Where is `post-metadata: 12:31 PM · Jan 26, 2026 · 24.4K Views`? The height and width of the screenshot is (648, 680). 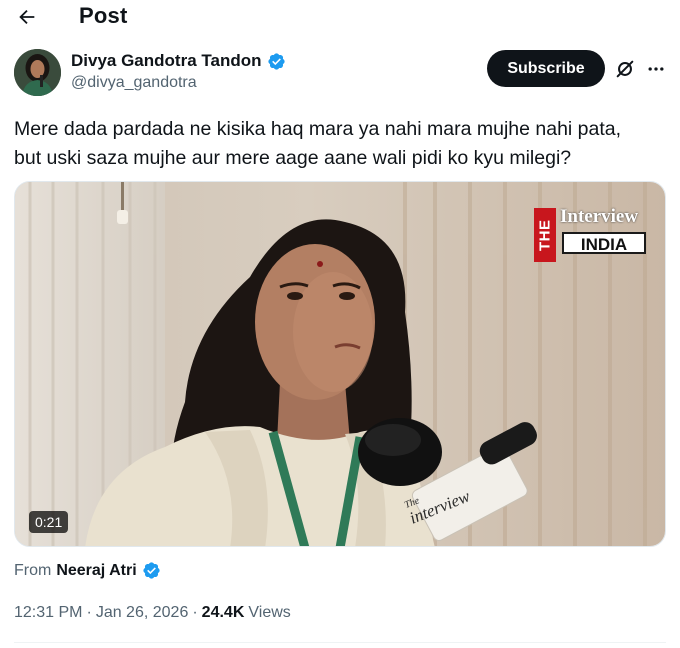
post-metadata: 12:31 PM · Jan 26, 2026 · 24.4K Views is located at coordinates (152, 613).